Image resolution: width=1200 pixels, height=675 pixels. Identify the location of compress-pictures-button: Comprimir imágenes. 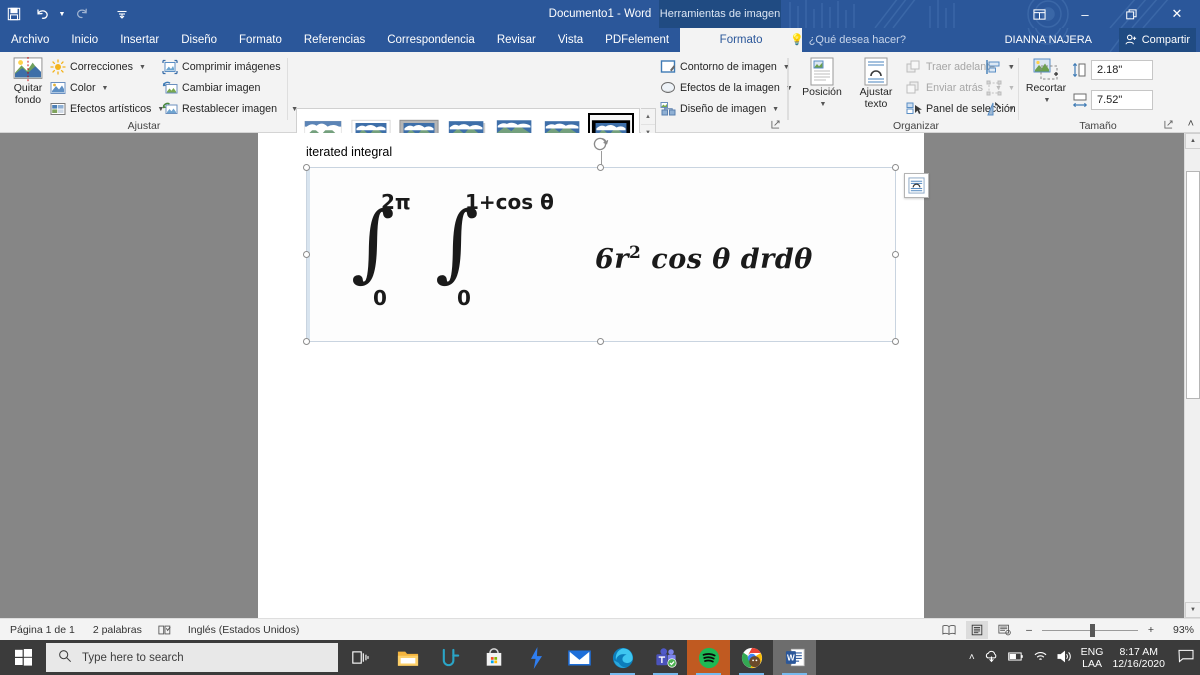
(221, 67).